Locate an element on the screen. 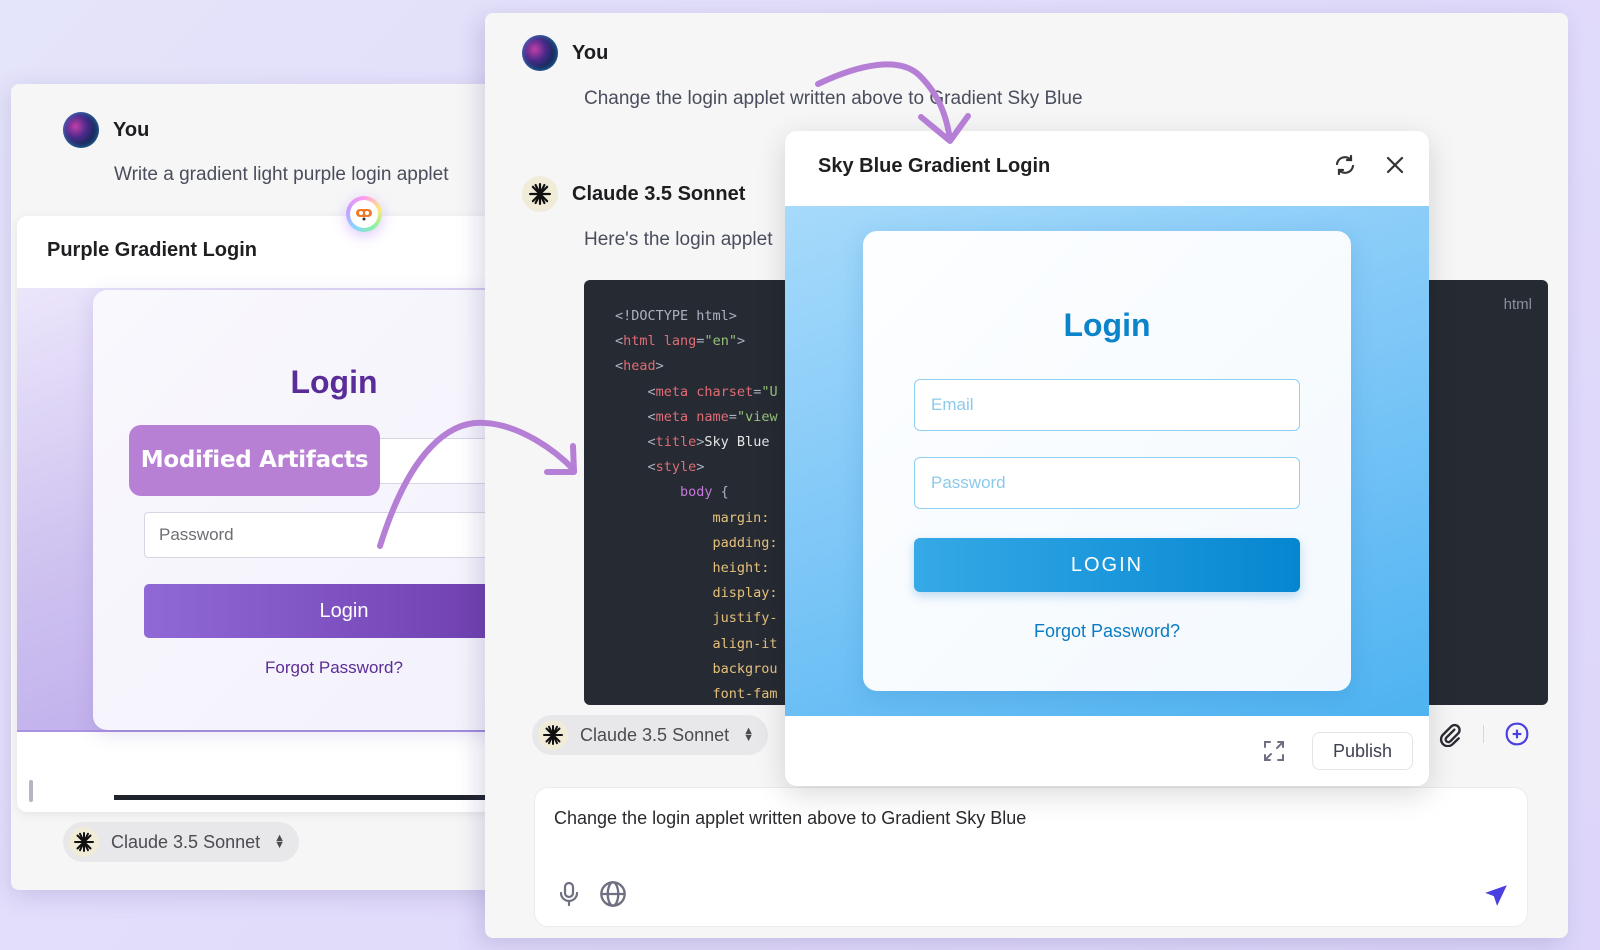  model-label: Claude 3.5 Sonnet is located at coordinates (186, 841).